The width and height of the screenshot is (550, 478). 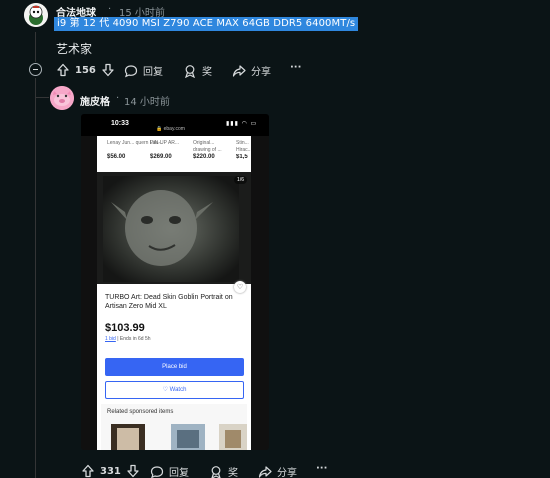 I want to click on username: 施皮格, so click(x=95, y=100).